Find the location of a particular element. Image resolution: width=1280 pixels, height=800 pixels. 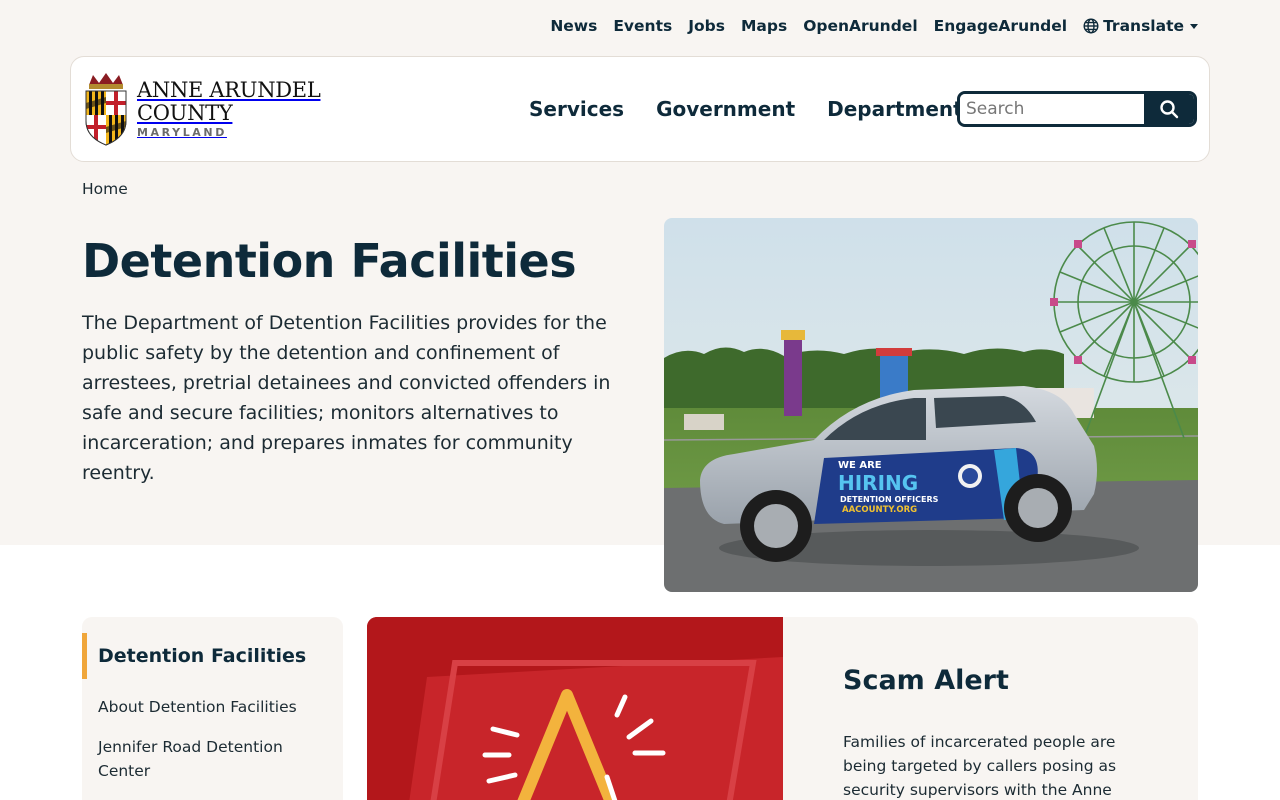

warning-triangle-icon is located at coordinates (575, 708).